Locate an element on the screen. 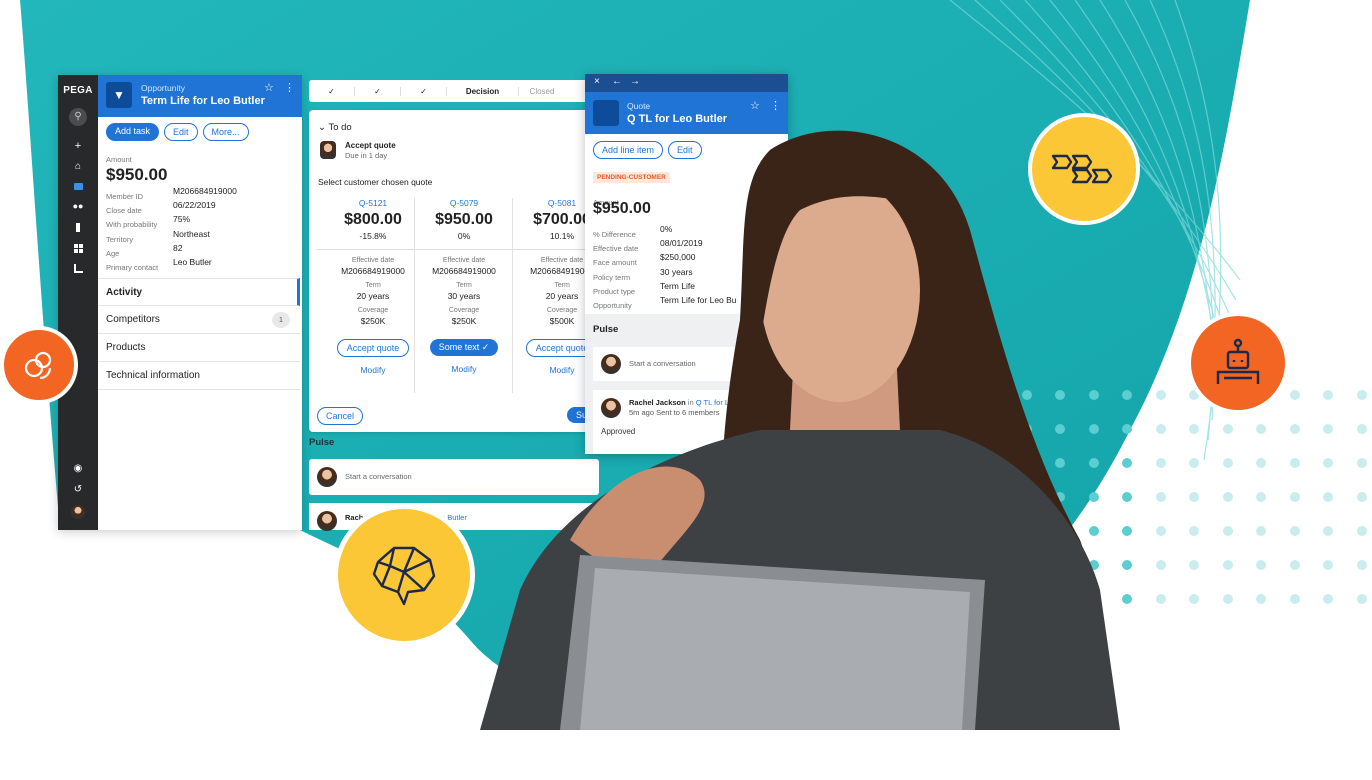 This screenshot has width=1372, height=780. pin-icon is located at coordinates (78, 227).